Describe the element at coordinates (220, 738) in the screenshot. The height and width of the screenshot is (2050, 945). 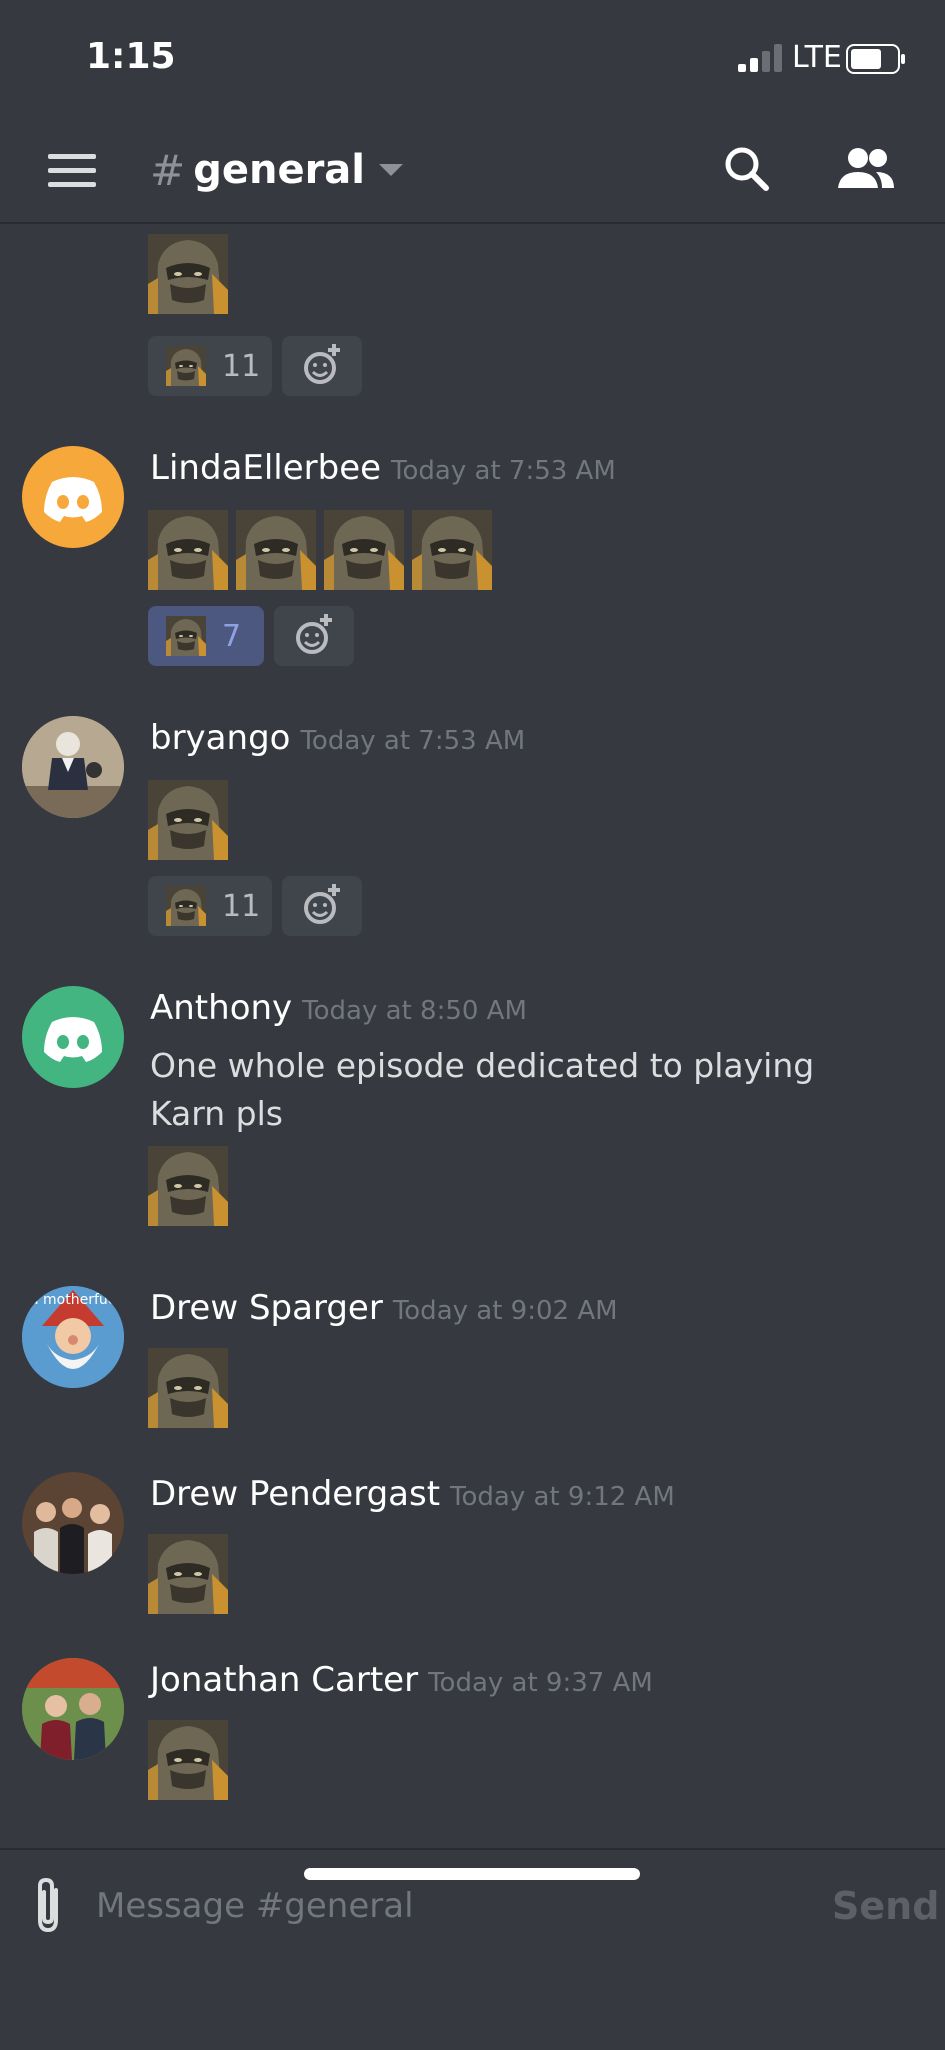
I see `message-author: bryango` at that location.